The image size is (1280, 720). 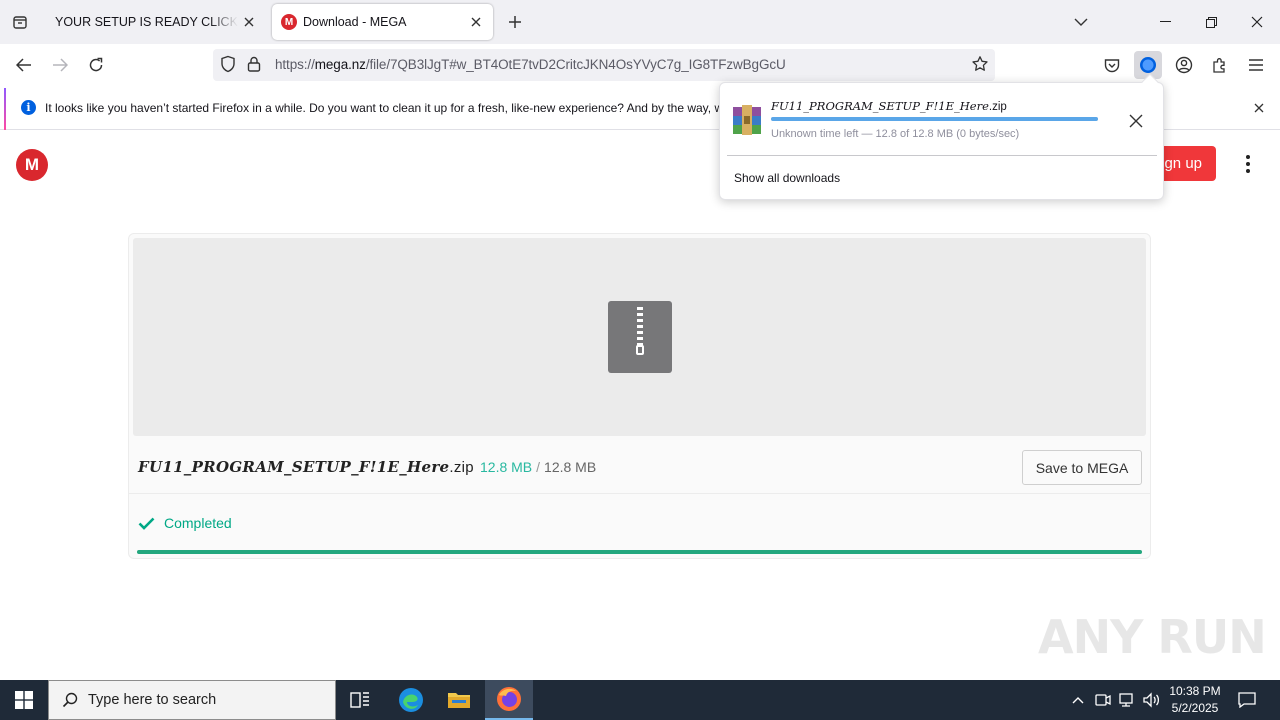 I want to click on plus-icon, so click(x=515, y=22).